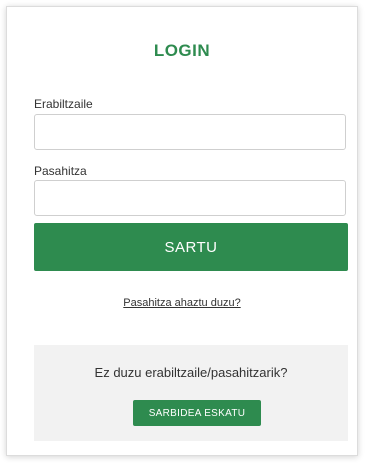 This screenshot has height=463, width=366. I want to click on request-access-button: SARBIDEA ESKATU, so click(197, 413).